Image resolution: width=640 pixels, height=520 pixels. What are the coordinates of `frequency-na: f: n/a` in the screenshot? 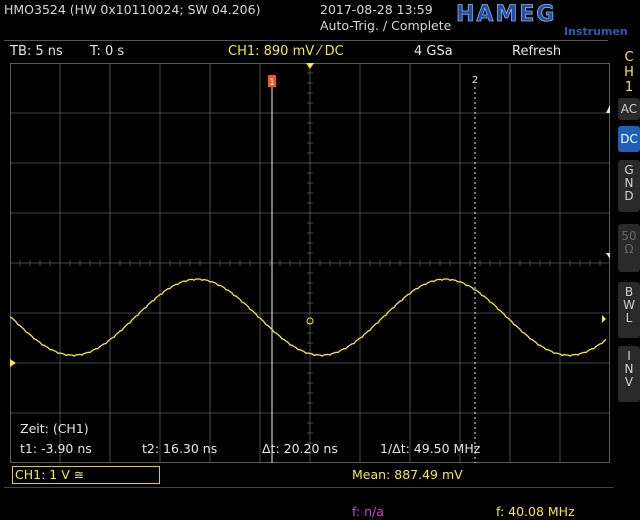 It's located at (368, 511).